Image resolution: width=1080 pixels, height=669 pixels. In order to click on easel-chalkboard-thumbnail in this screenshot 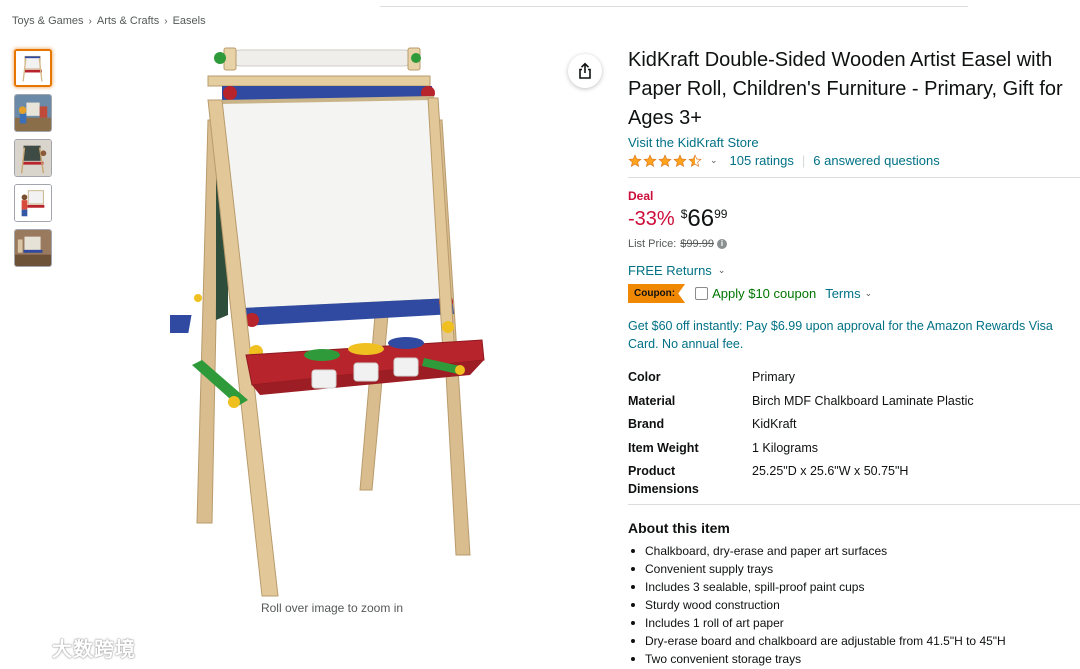, I will do `click(33, 158)`.